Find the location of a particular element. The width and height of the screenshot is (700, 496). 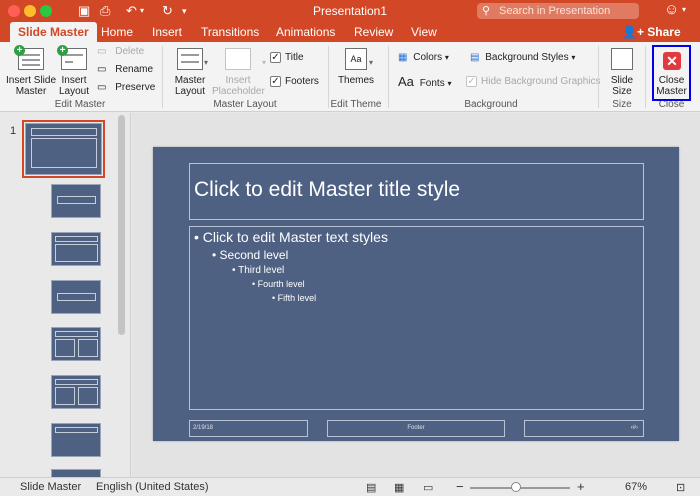

tab-transitions: Transitions is located at coordinates (230, 32).